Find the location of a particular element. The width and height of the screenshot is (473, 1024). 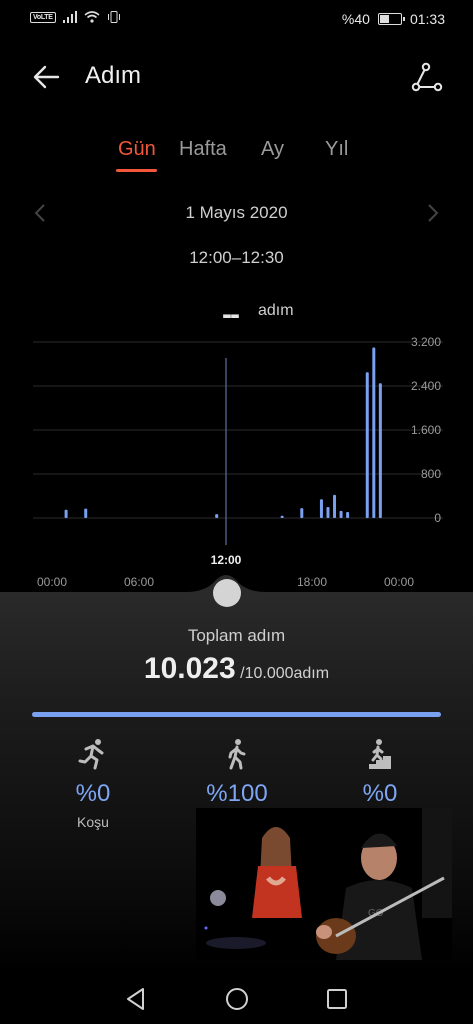

running-percent: %0 is located at coordinates (93, 793).